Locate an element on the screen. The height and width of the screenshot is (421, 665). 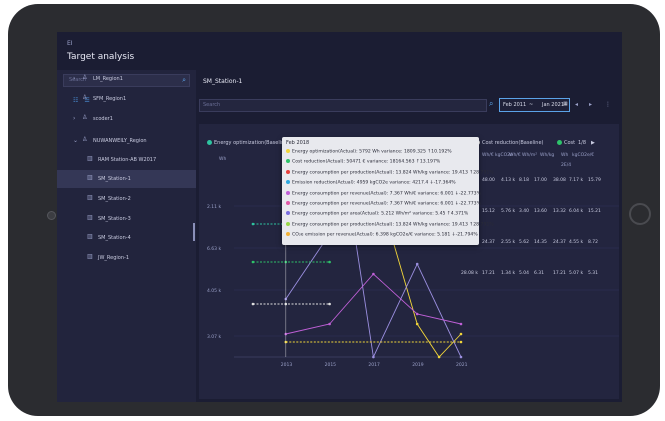
sidebar-tree-item: › ♙ LM_Region1 is located at coordinates (126, 79).